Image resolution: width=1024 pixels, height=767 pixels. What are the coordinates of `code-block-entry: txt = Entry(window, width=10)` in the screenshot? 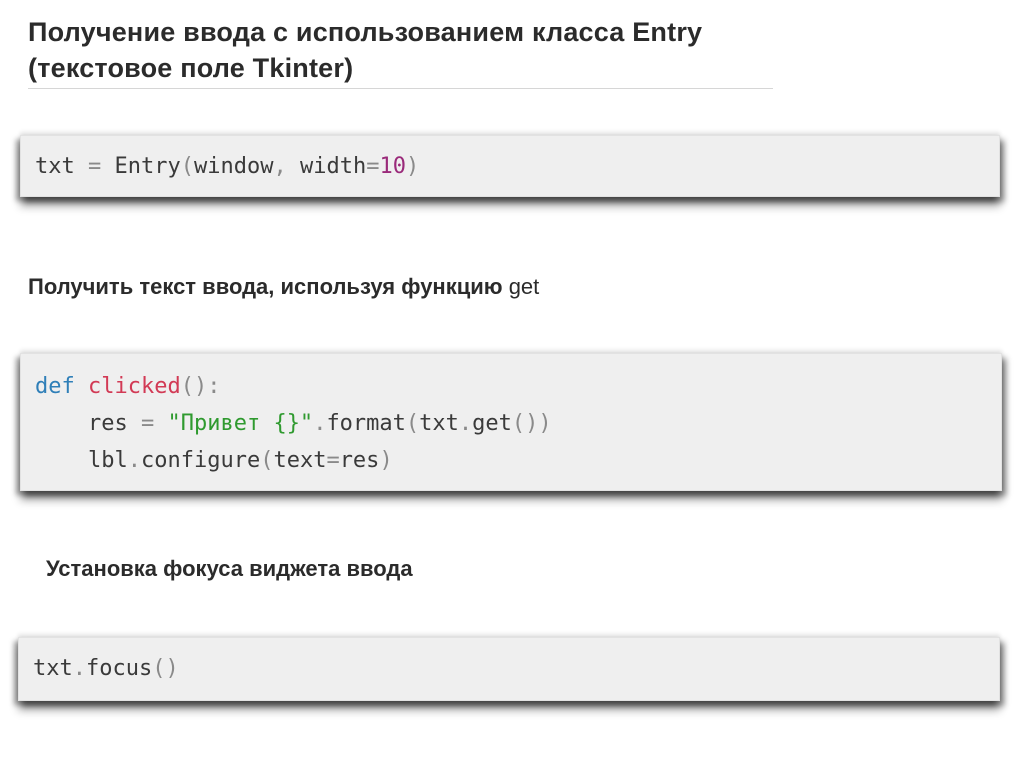 It's located at (510, 166).